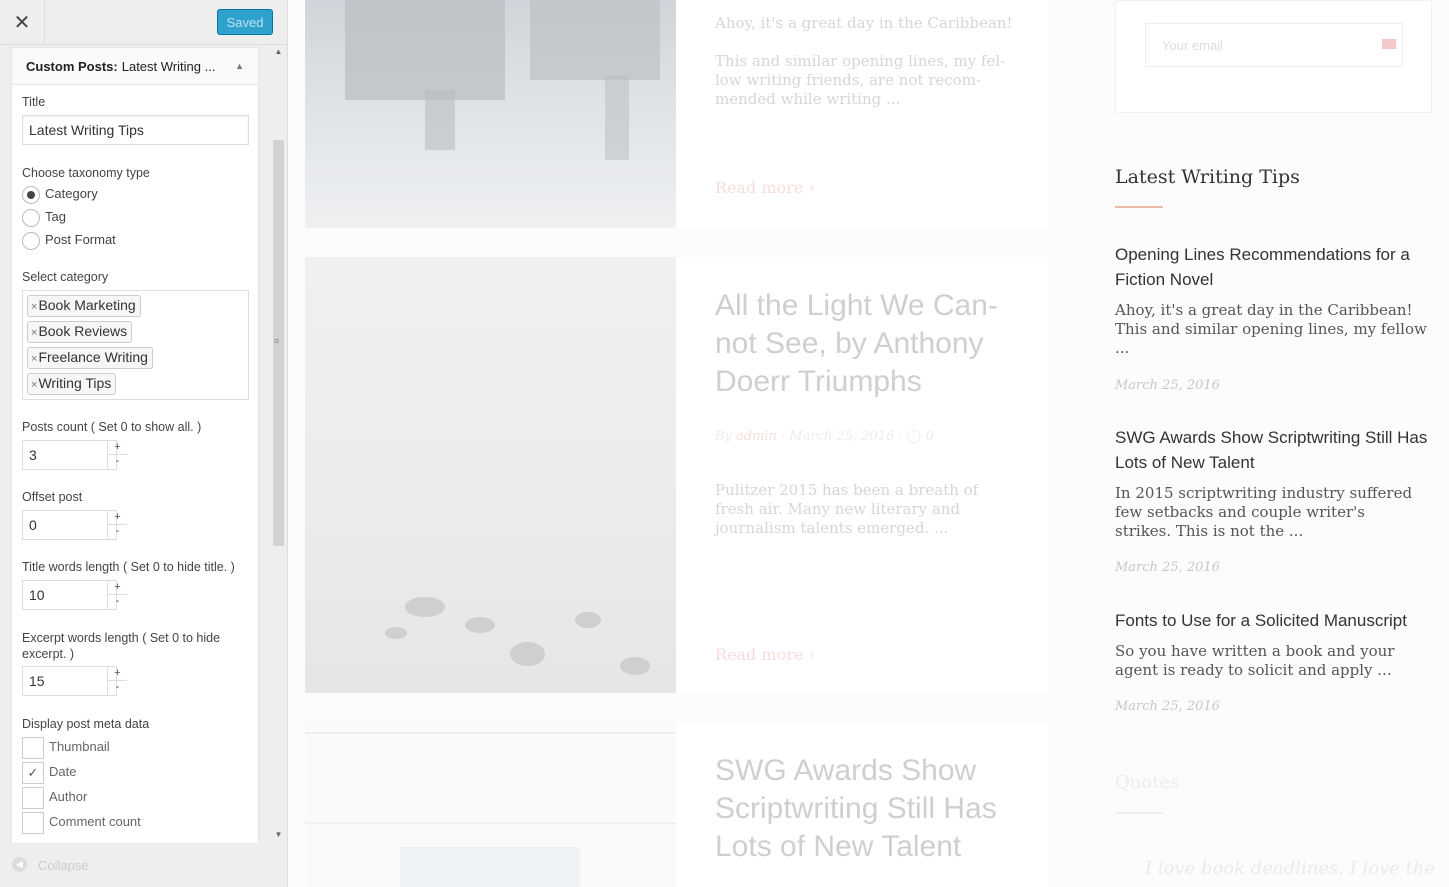 The width and height of the screenshot is (1449, 887). Describe the element at coordinates (74, 595) in the screenshot. I see `title-words-input: 10 + -` at that location.